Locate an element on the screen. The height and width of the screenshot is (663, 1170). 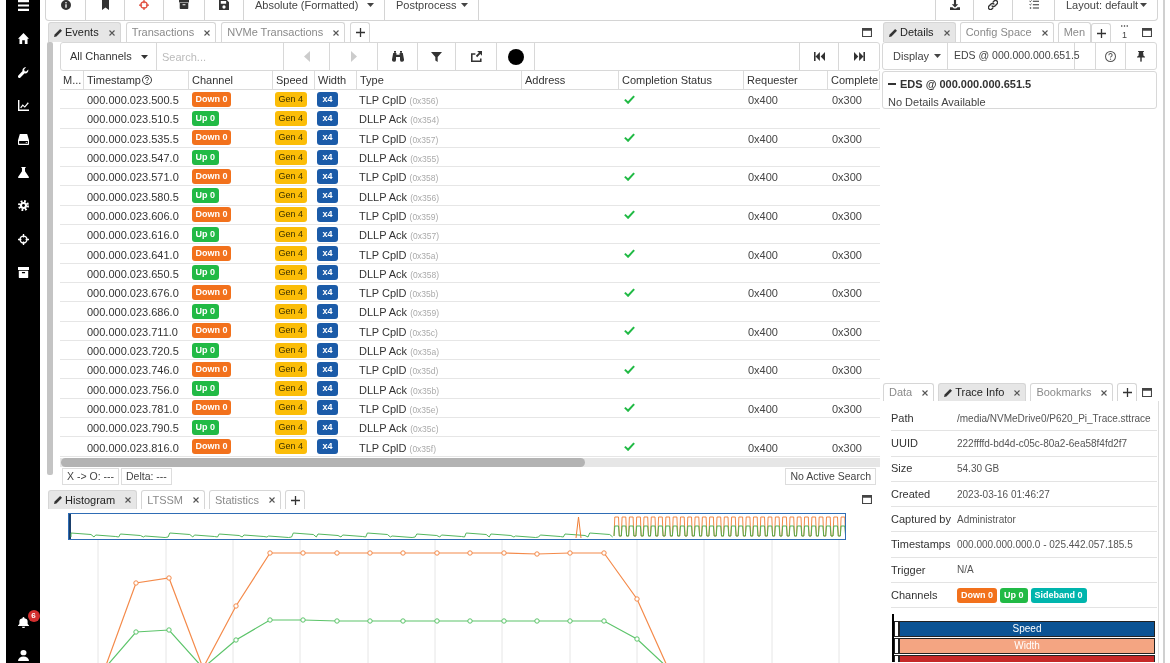
column-header: Width is located at coordinates (332, 80).